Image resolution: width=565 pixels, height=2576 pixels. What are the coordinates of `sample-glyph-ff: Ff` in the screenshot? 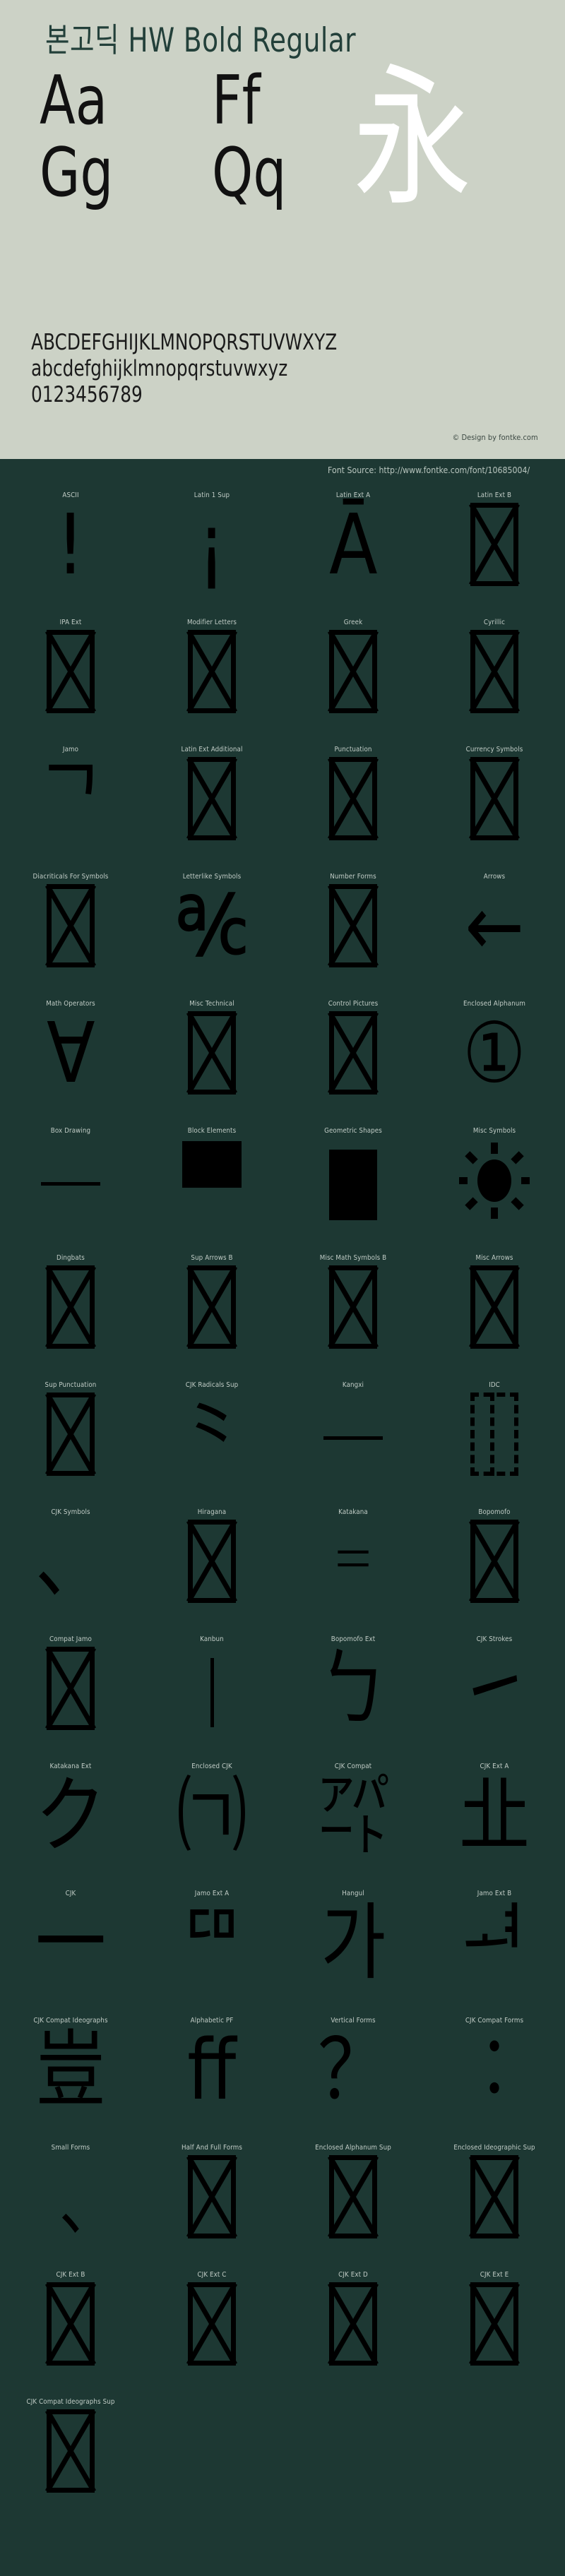 It's located at (236, 101).